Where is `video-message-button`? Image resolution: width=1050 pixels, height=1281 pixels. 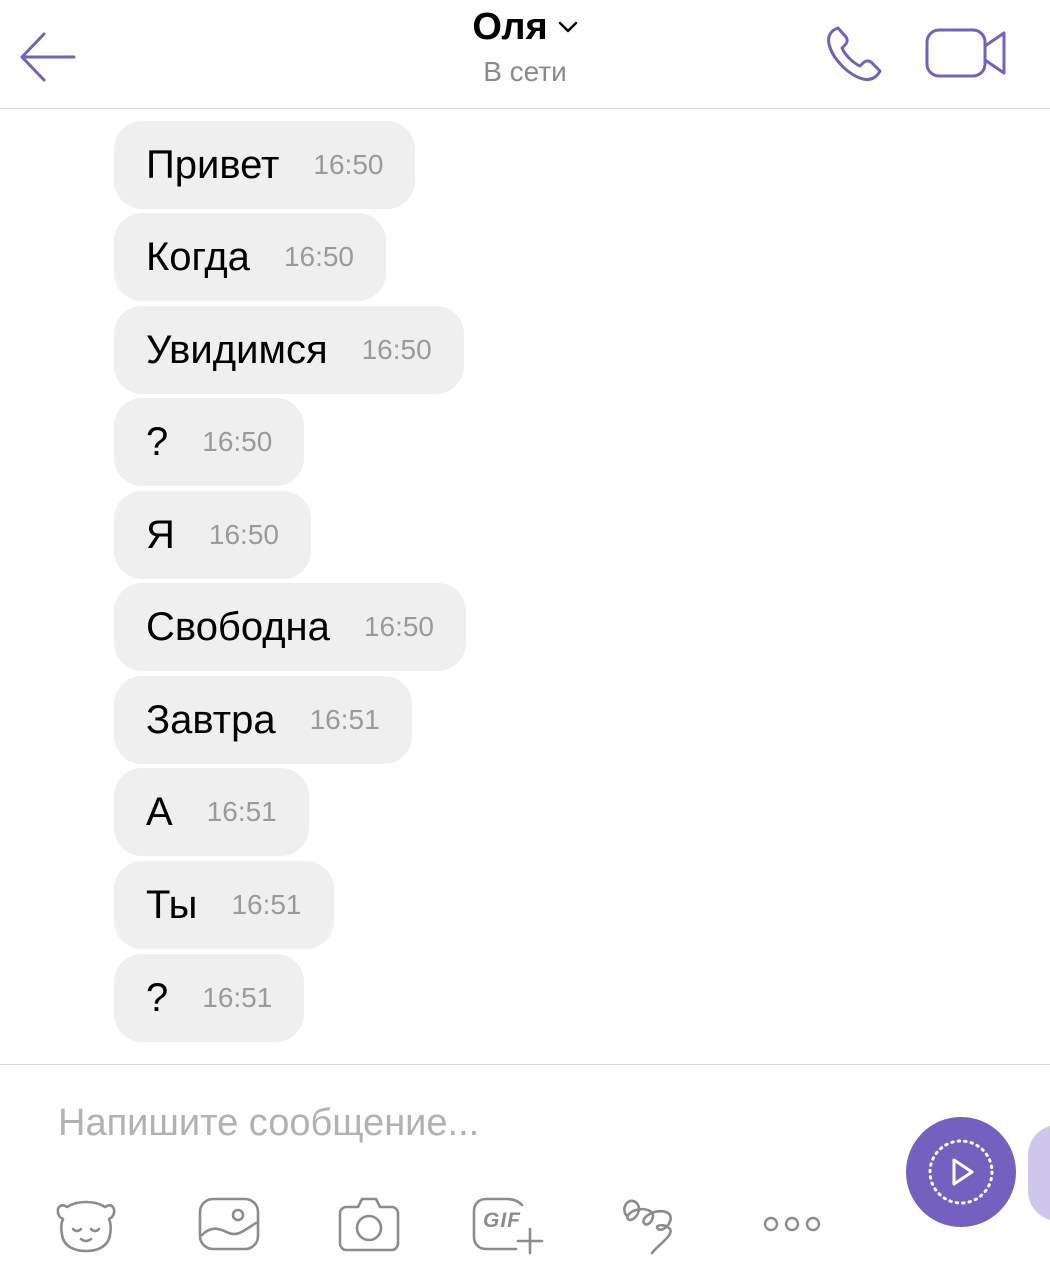
video-message-button is located at coordinates (961, 1172).